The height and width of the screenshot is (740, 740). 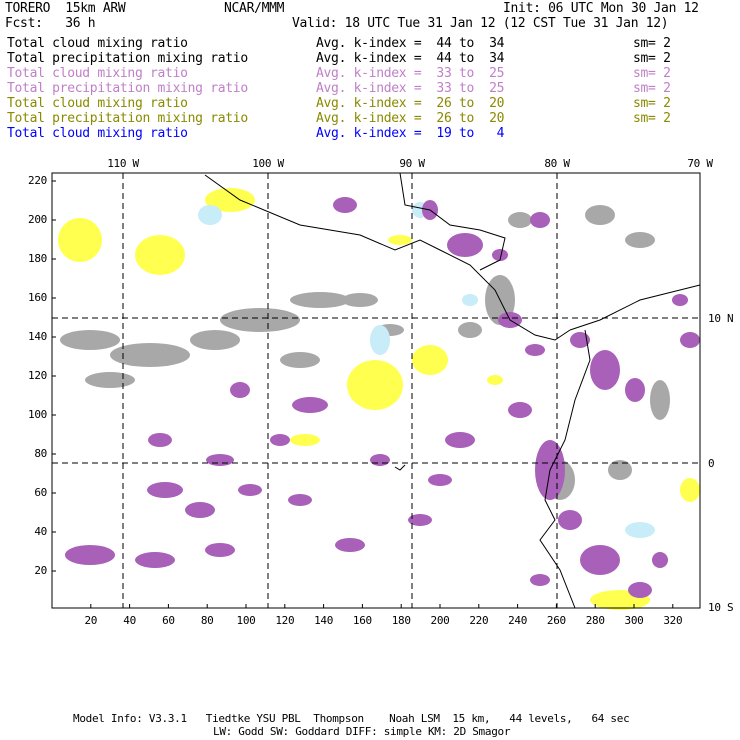 I want to click on y-tick-label: 180, so click(x=37, y=258).